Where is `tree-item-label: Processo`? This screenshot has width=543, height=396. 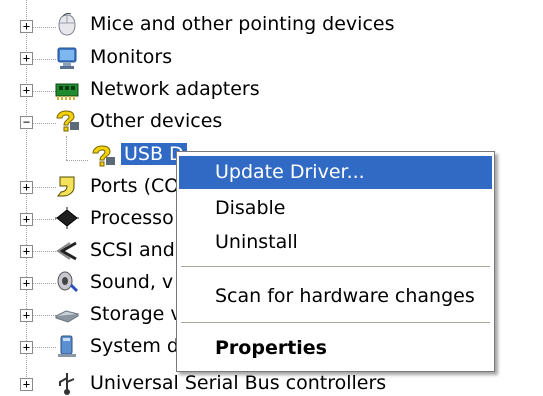
tree-item-label: Processo is located at coordinates (132, 218).